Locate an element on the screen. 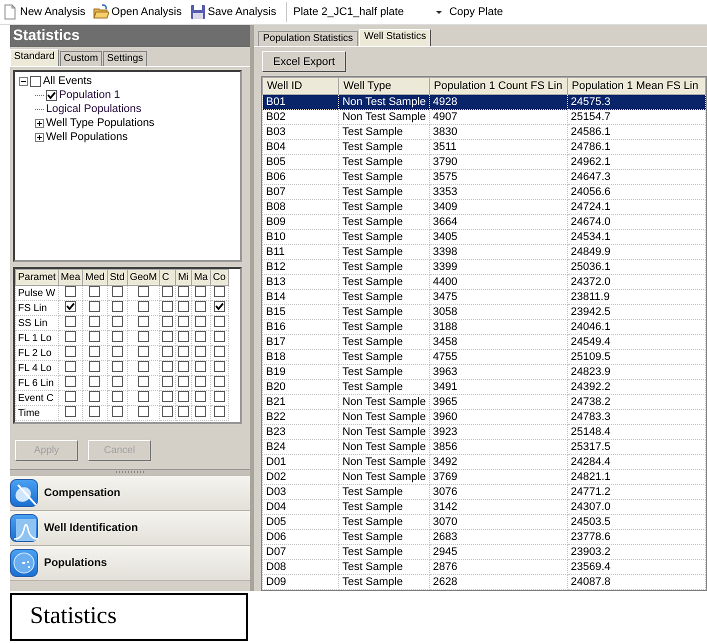 The image size is (707, 643). toolbar-button: Open Analysis is located at coordinates (137, 12).